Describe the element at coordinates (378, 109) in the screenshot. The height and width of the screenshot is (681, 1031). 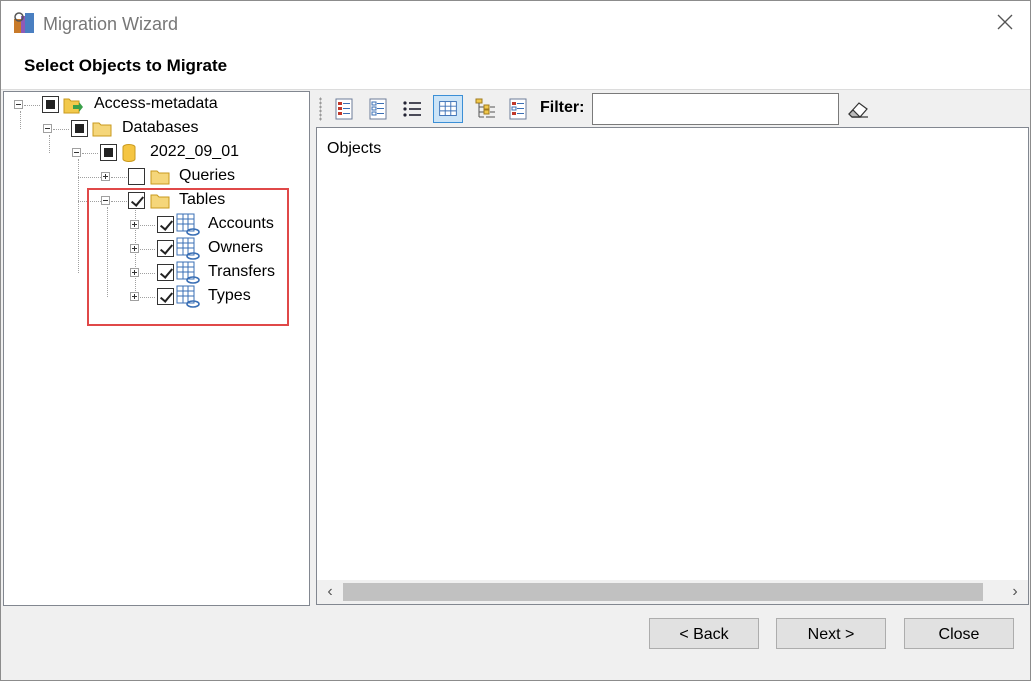
I see `uncheck-all-icon` at that location.